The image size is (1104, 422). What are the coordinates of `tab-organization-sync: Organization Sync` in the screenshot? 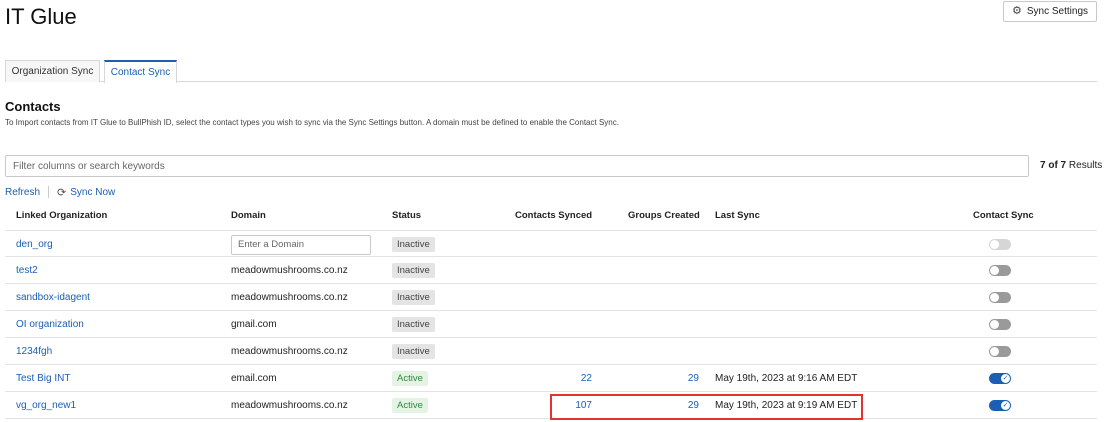 It's located at (52, 71).